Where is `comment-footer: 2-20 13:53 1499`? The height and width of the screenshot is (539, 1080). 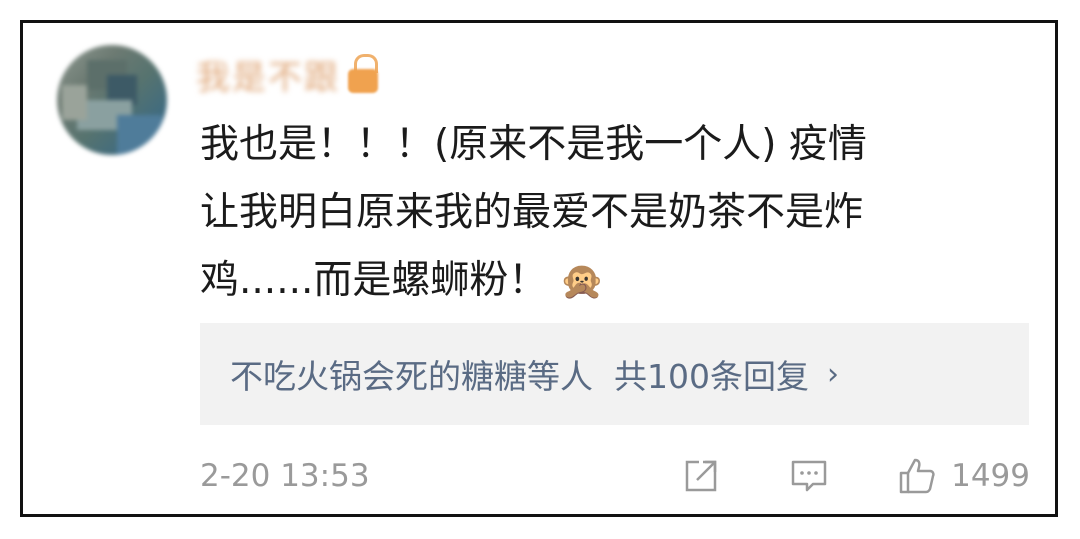
comment-footer: 2-20 13:53 1499 is located at coordinates (615, 475).